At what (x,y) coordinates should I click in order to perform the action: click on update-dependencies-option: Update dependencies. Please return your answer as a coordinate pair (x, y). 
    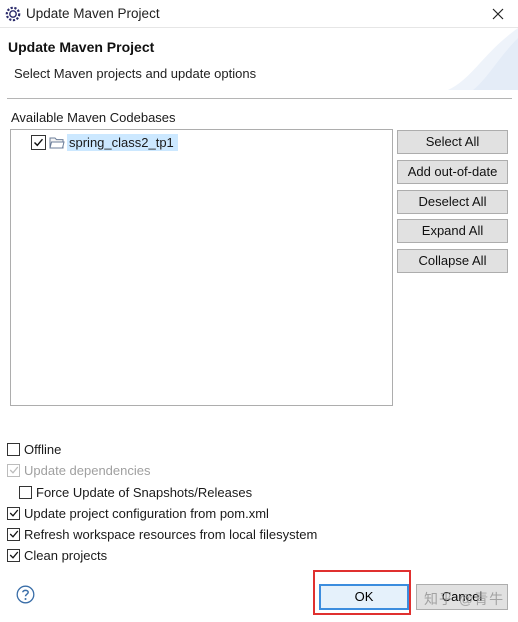
    Looking at the image, I should click on (79, 470).